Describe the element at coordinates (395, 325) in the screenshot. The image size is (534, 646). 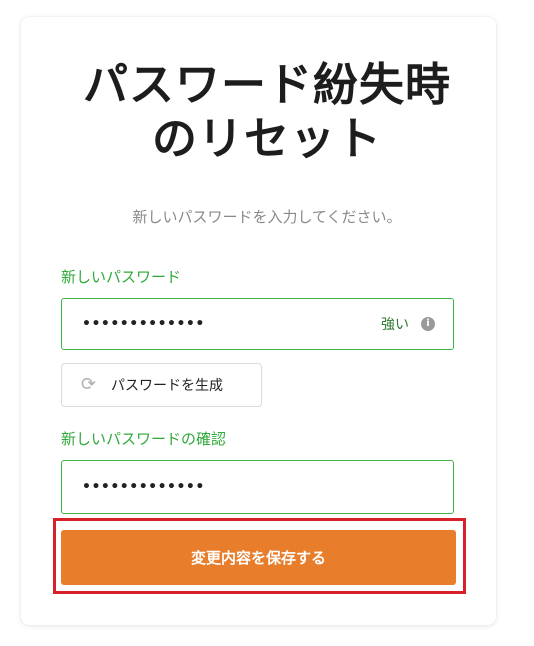
I see `password-strength-label: 強い` at that location.